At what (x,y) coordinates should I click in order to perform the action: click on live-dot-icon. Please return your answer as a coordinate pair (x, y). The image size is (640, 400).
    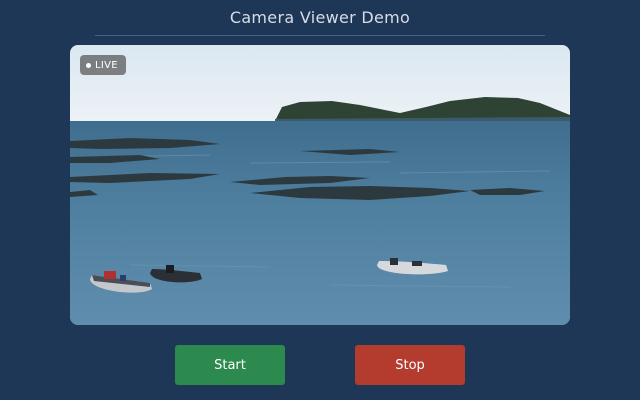
    Looking at the image, I should click on (88, 65).